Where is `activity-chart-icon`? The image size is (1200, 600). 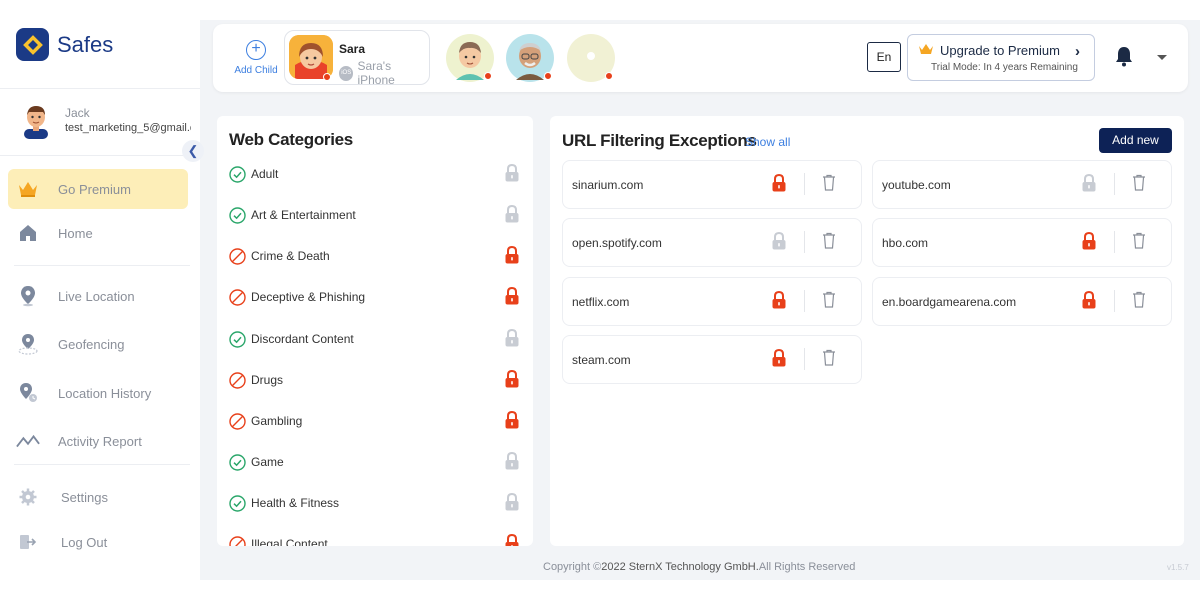 activity-chart-icon is located at coordinates (28, 441).